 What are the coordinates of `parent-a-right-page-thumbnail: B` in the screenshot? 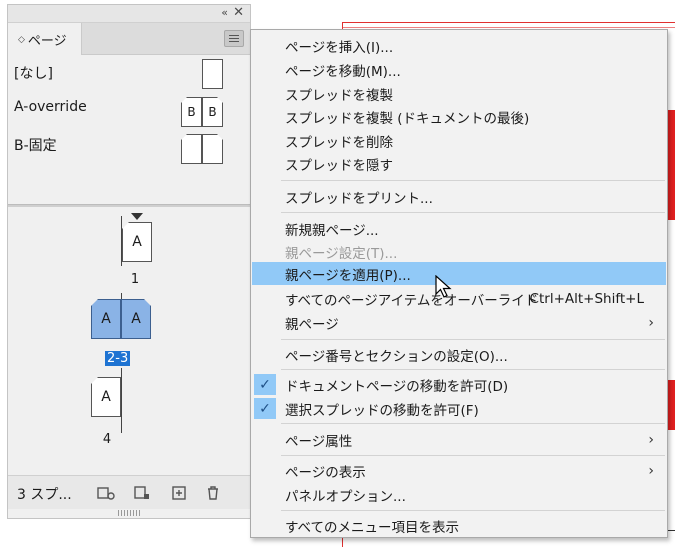 It's located at (212, 112).